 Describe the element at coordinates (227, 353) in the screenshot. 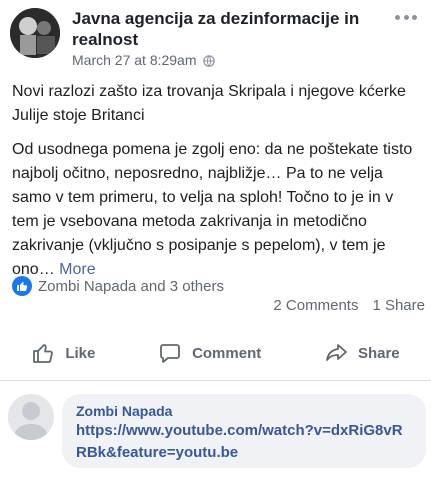

I see `comment-label: Comment` at that location.